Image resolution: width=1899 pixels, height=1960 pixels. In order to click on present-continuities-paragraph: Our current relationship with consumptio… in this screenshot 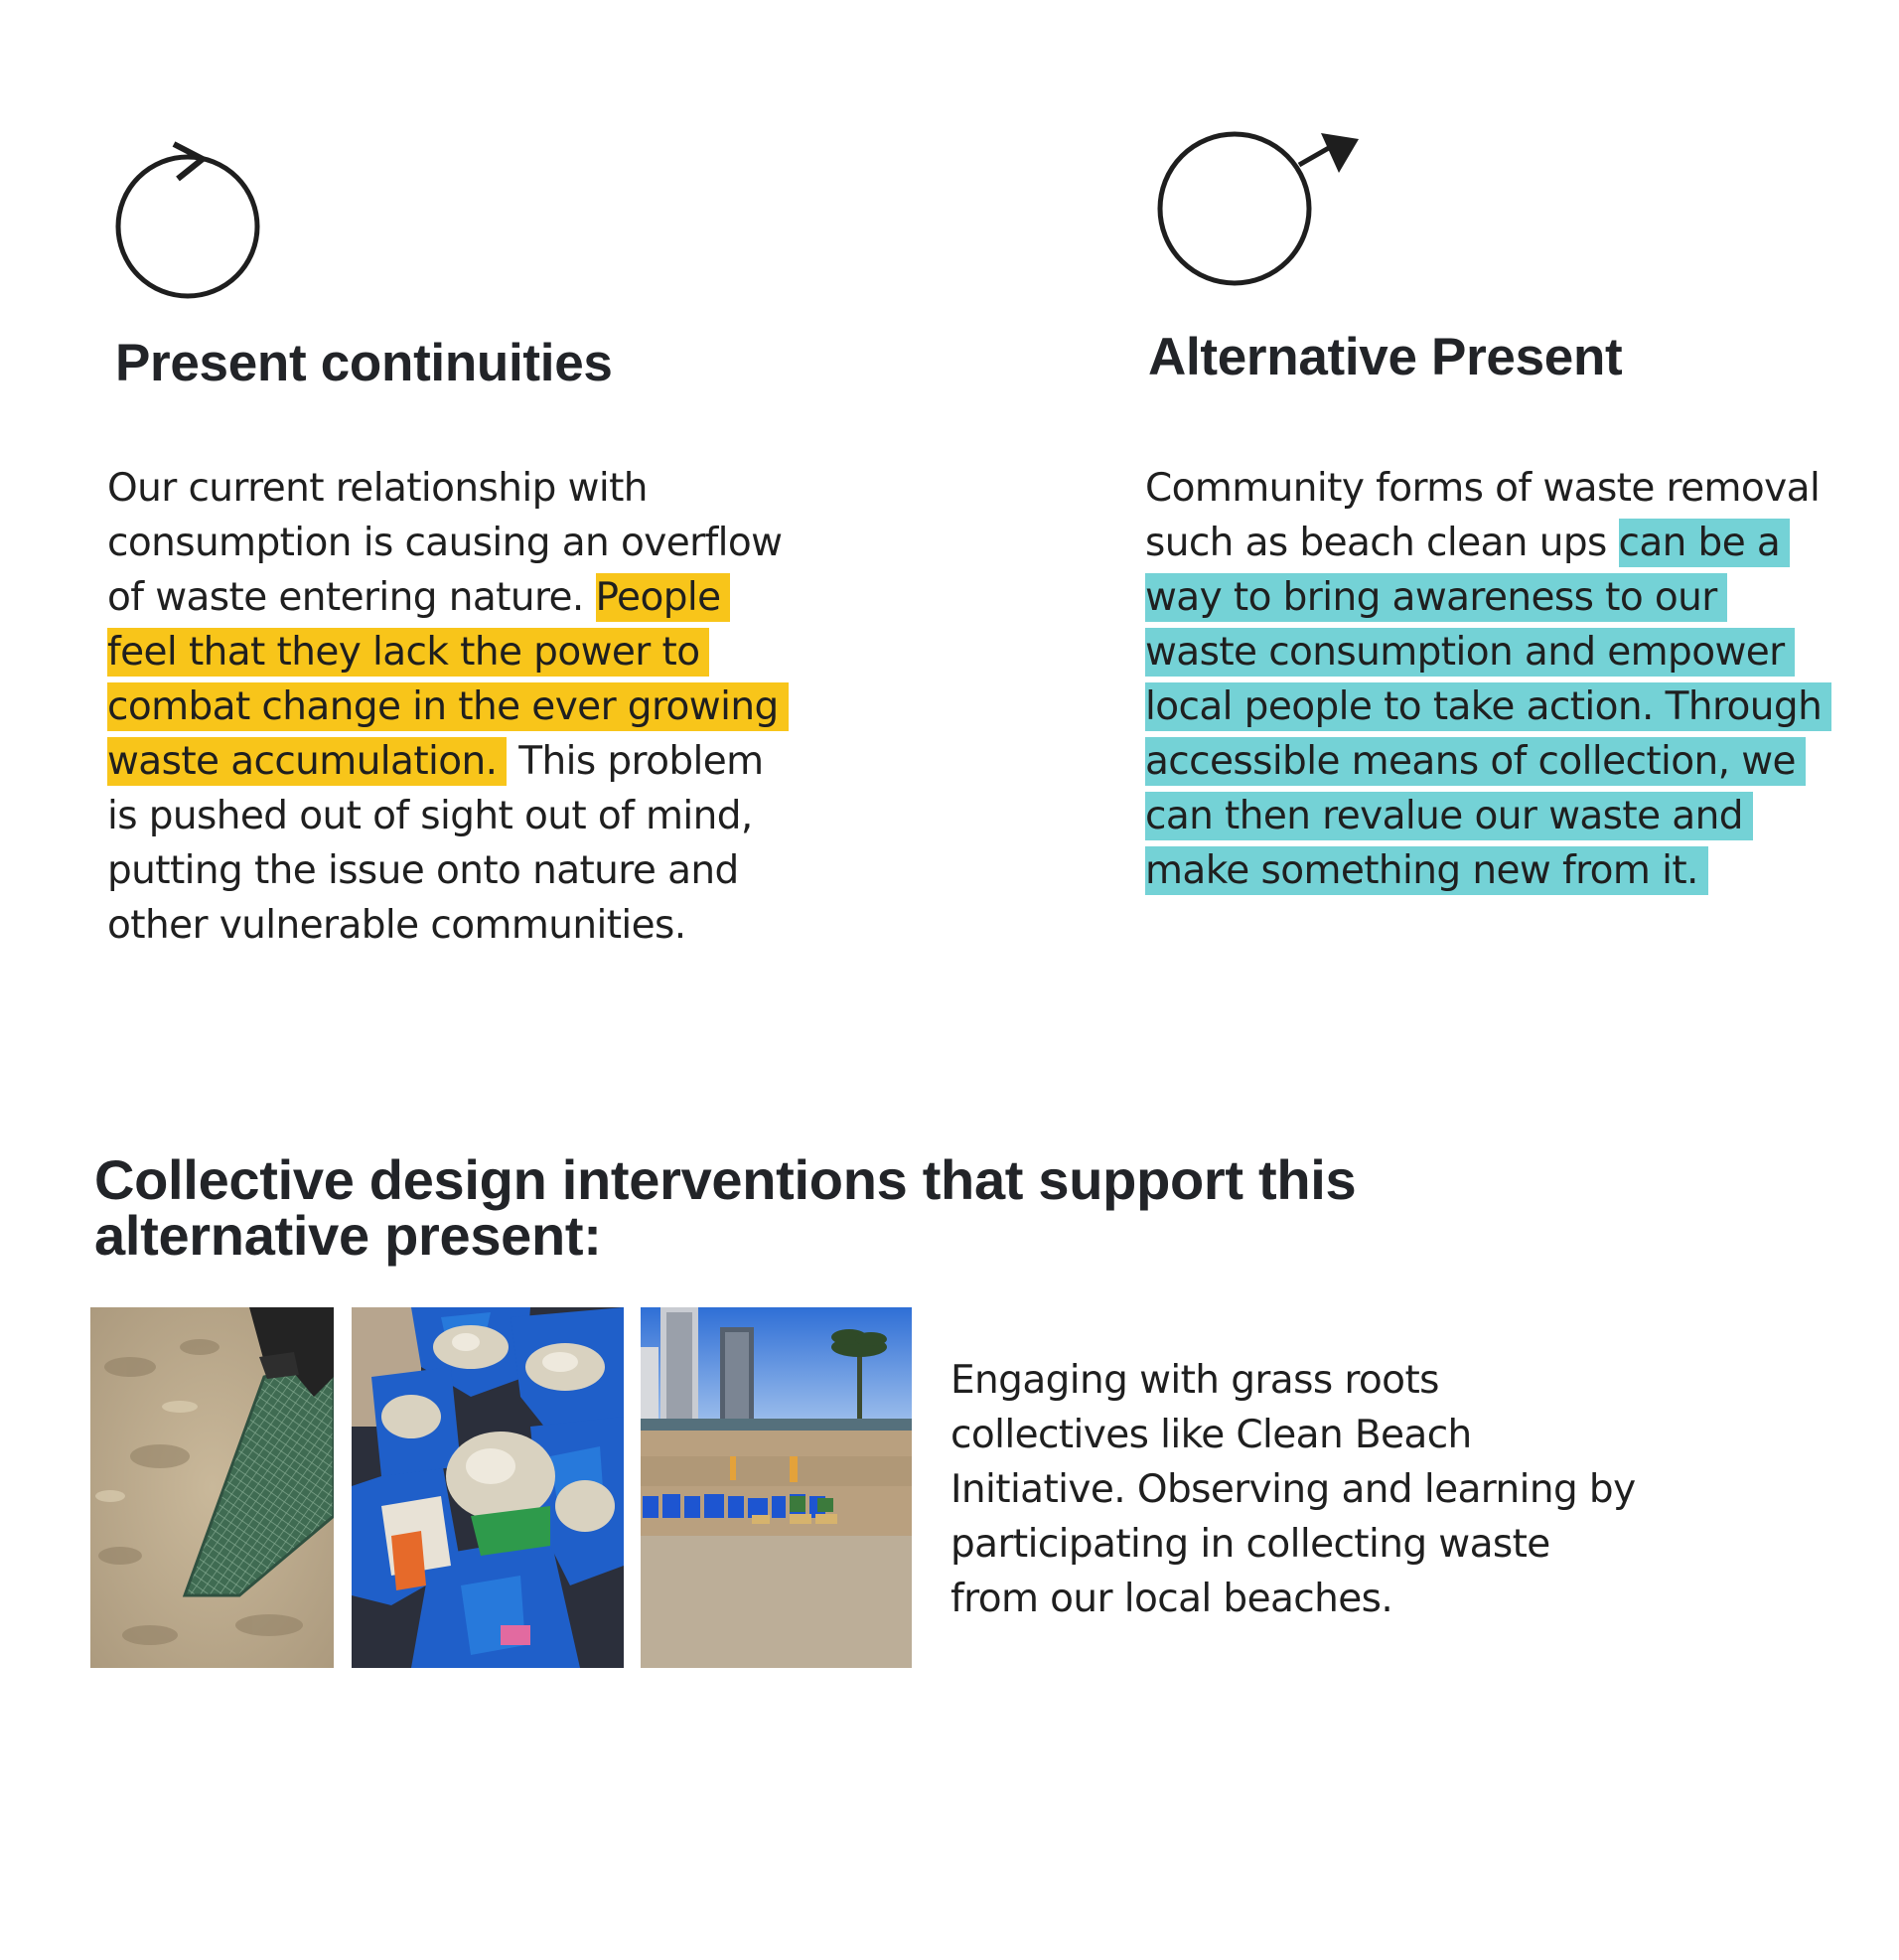, I will do `click(455, 707)`.